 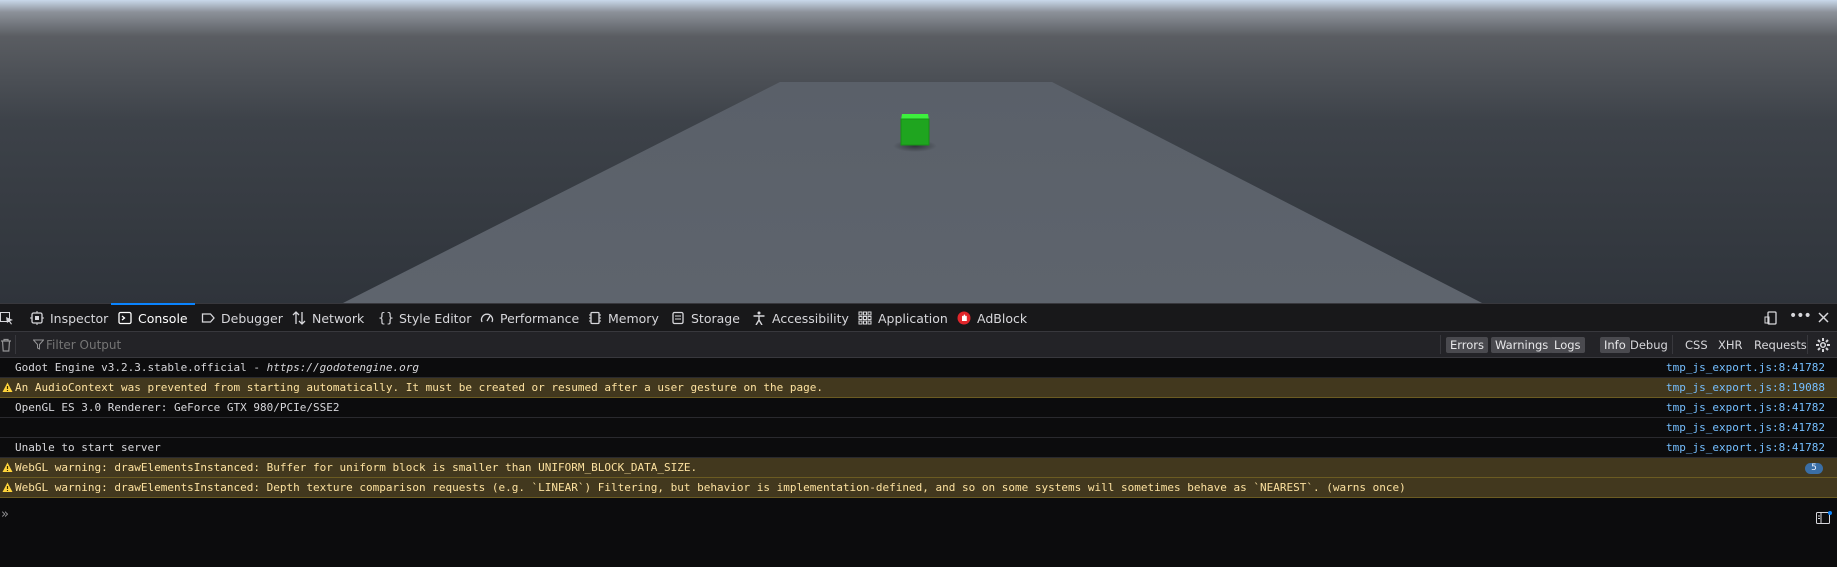 I want to click on tab-label: Memory, so click(x=633, y=318).